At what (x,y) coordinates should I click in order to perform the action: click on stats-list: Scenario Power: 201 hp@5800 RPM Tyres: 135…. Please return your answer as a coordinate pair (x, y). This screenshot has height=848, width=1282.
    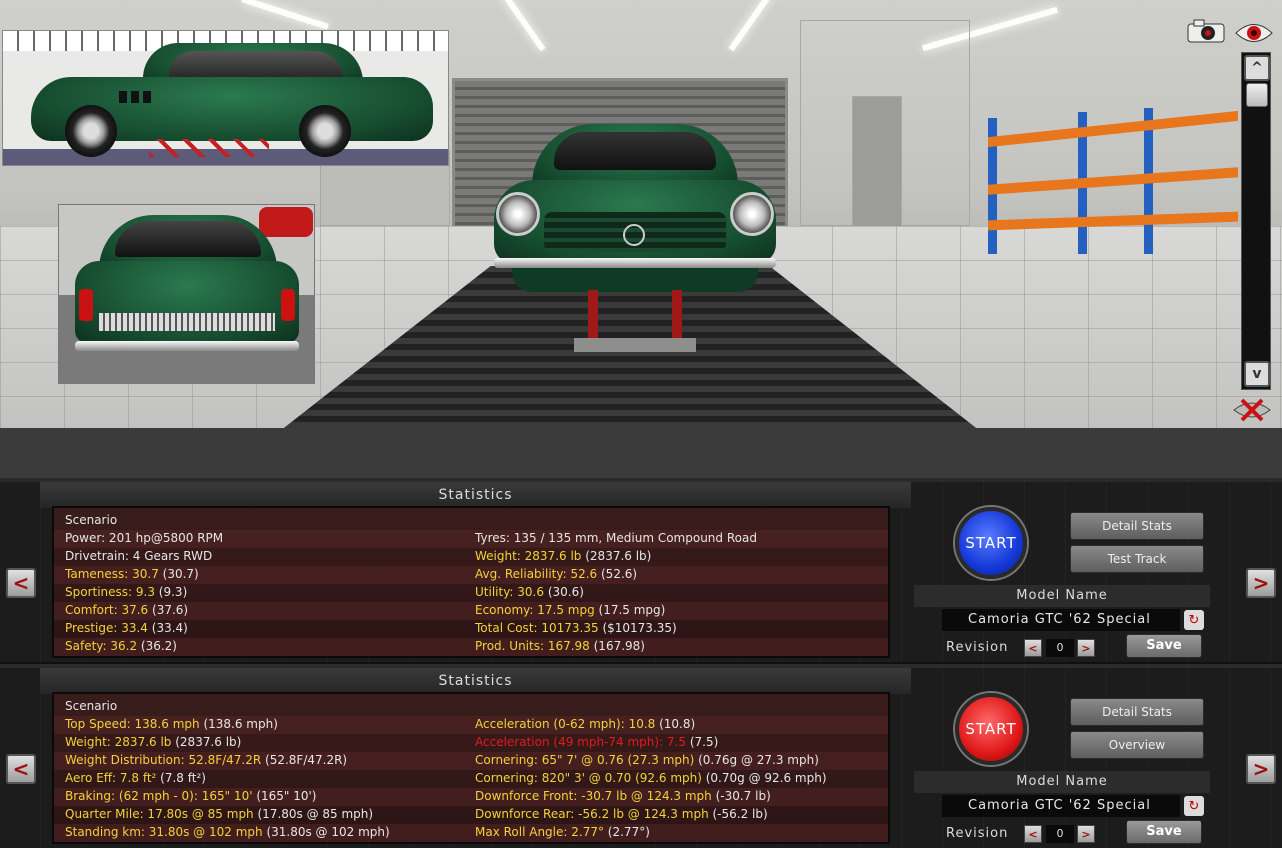
    Looking at the image, I should click on (471, 582).